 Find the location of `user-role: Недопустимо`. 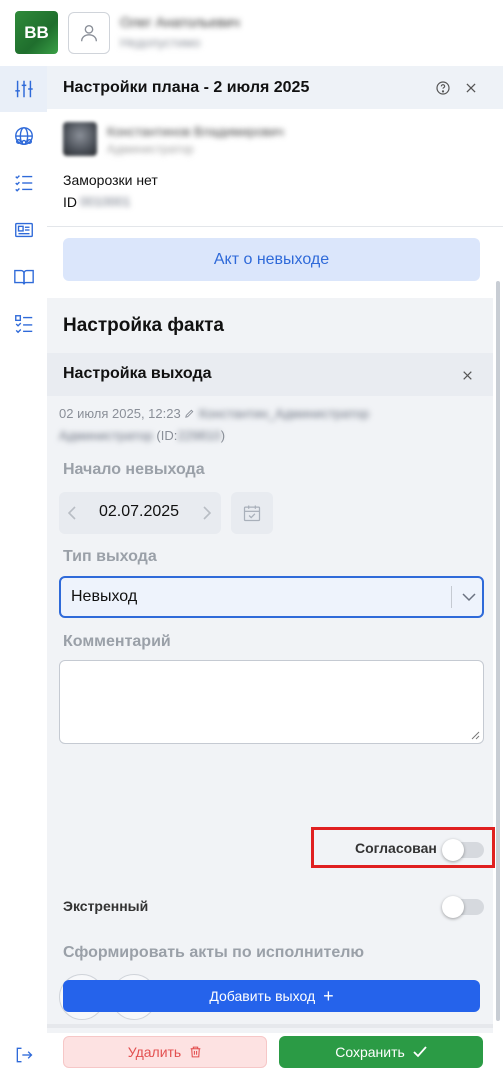

user-role: Недопустимо is located at coordinates (160, 42).